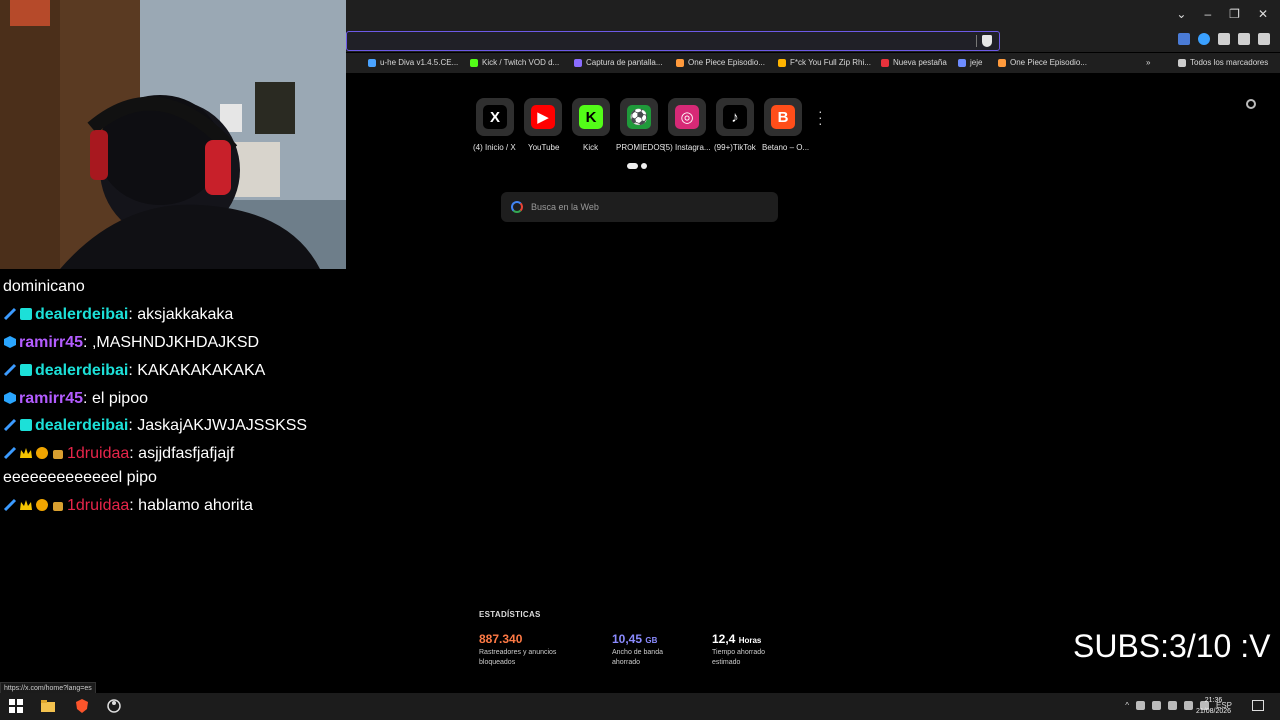  I want to click on extension-icon, so click(1204, 39).